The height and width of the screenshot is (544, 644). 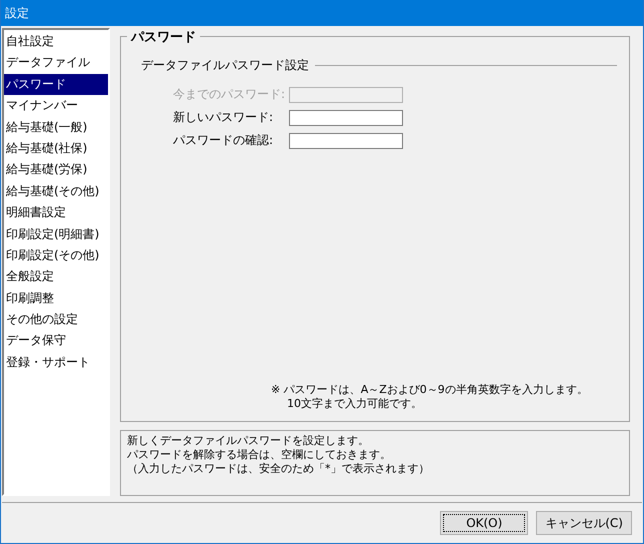 What do you see at coordinates (56, 63) in the screenshot?
I see `sidebar-item: データファイル` at bounding box center [56, 63].